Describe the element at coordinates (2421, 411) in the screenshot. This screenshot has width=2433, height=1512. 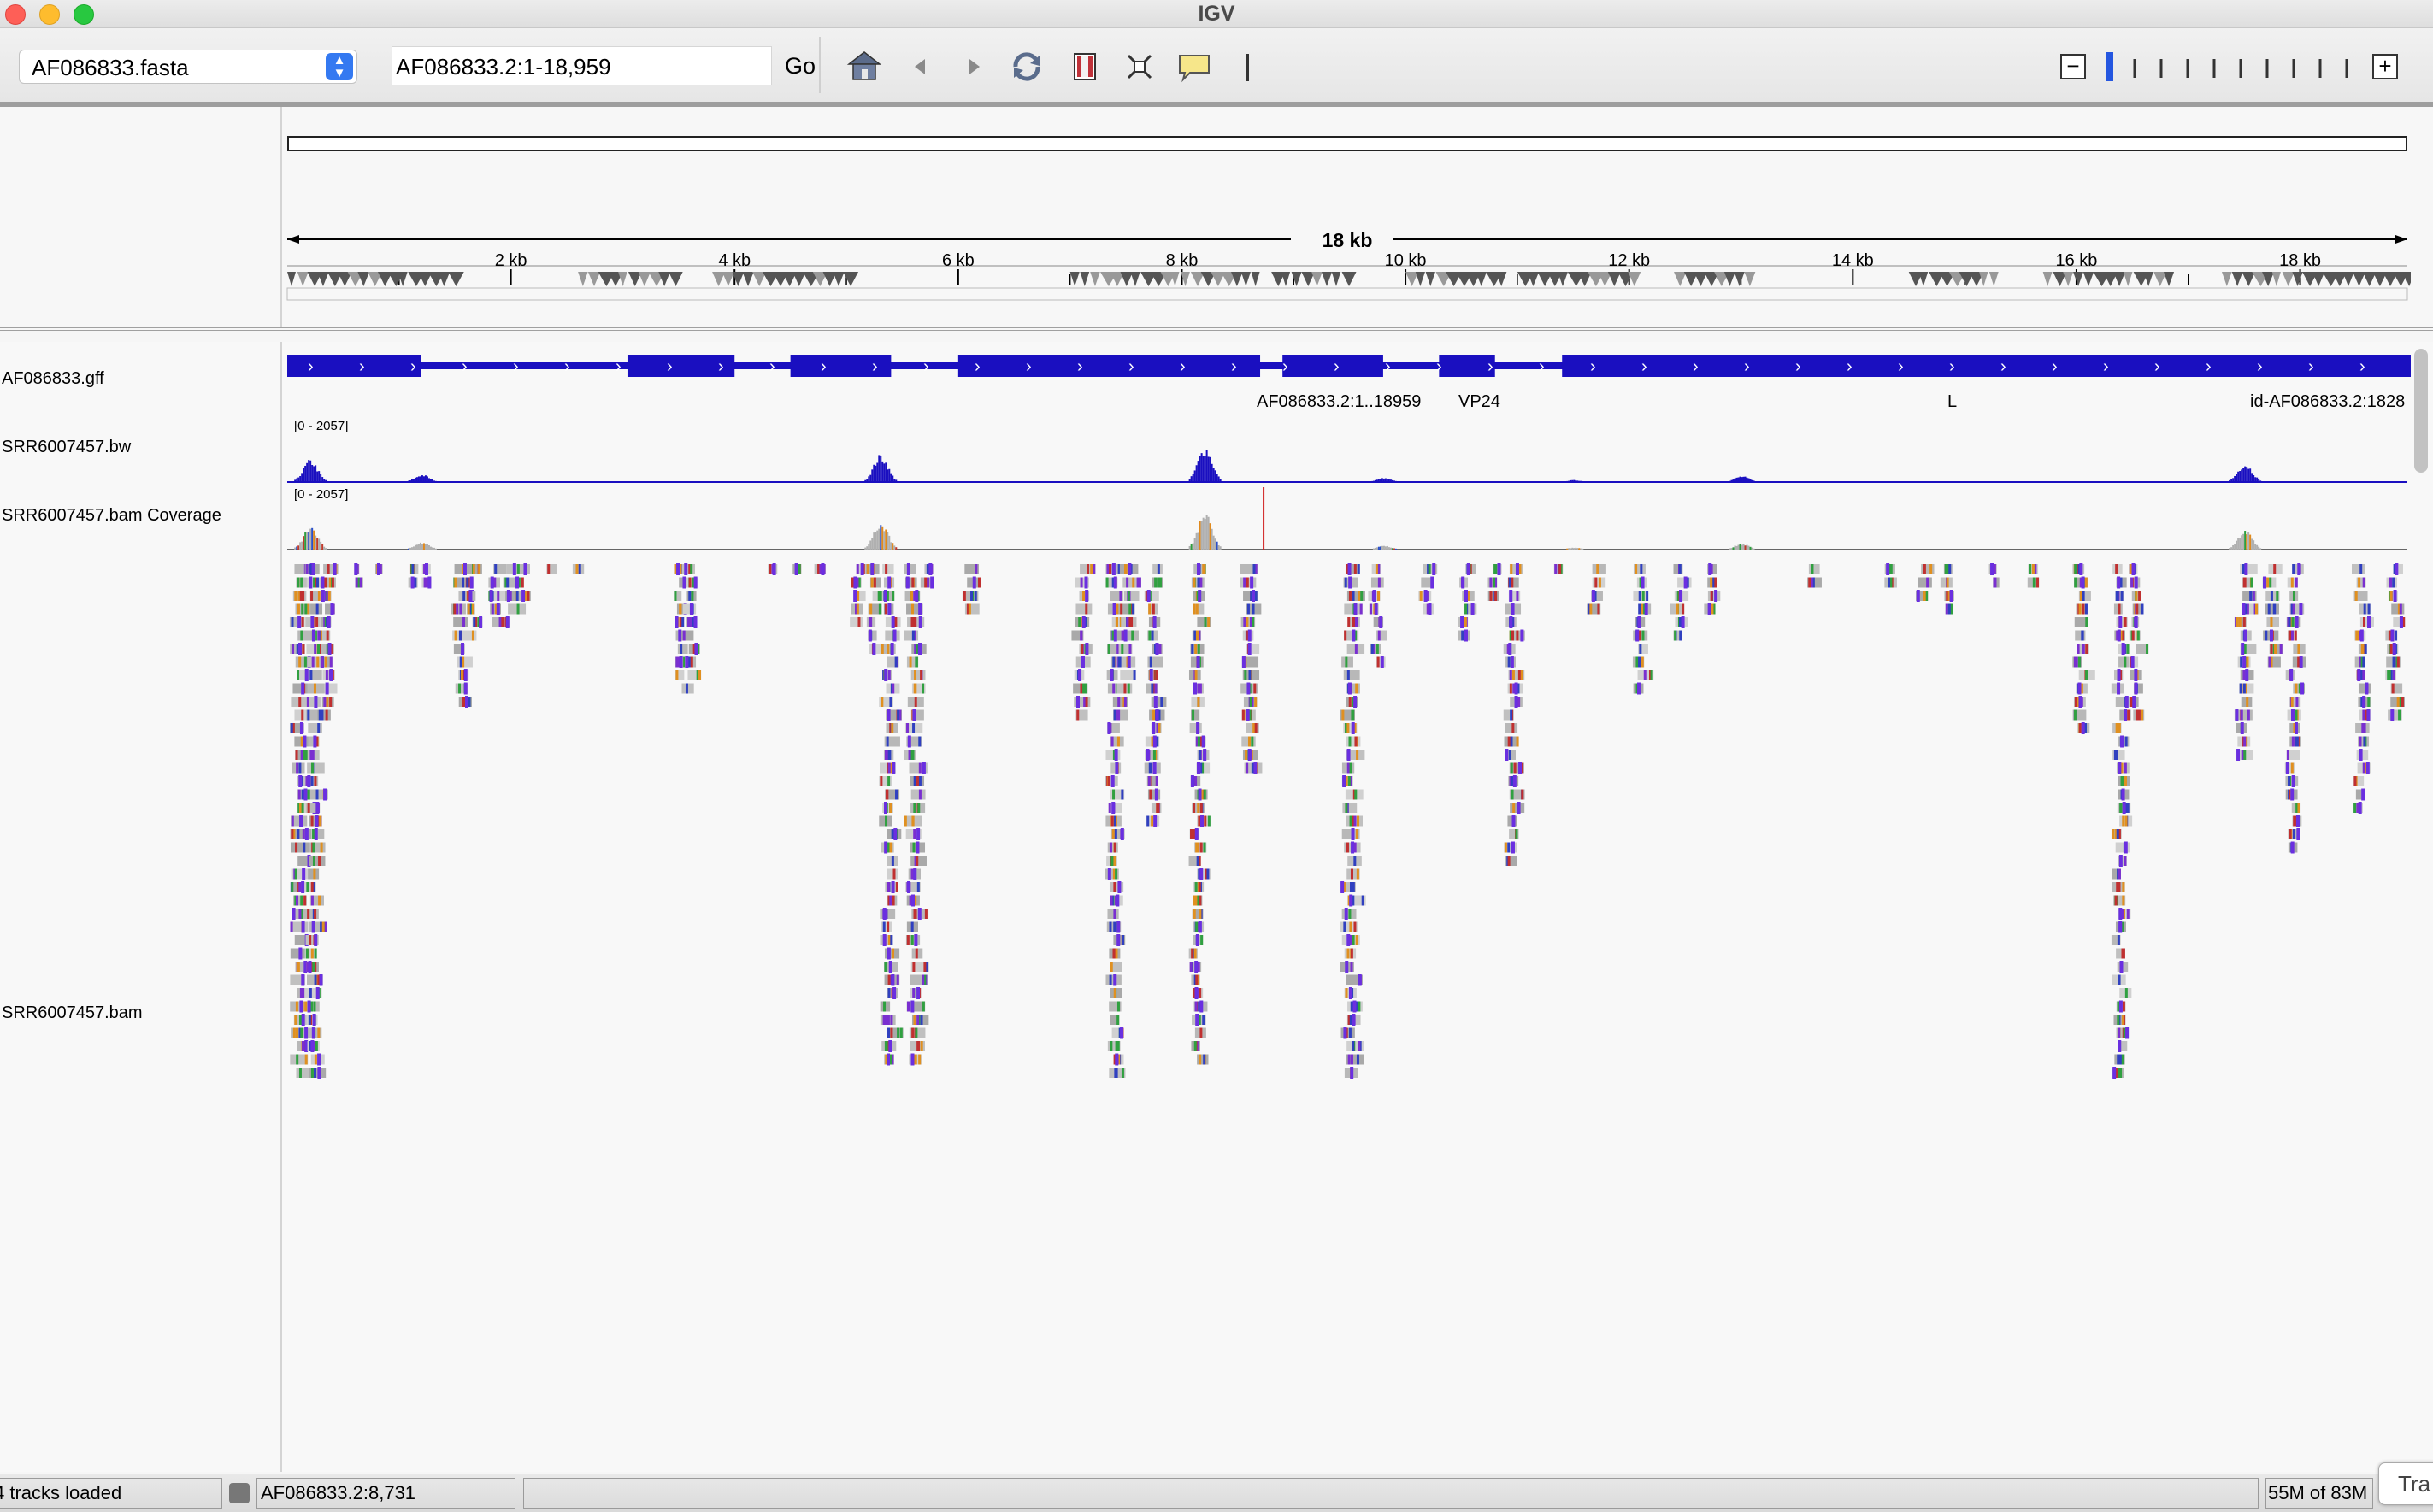
I see `vertical-scrollbar` at that location.